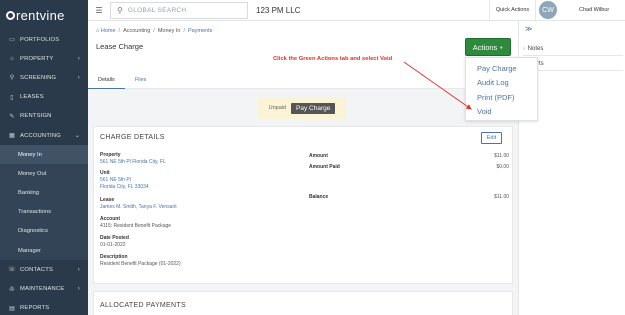 This screenshot has width=625, height=315. What do you see at coordinates (409, 156) in the screenshot?
I see `amount-row: Amount $11.00` at bounding box center [409, 156].